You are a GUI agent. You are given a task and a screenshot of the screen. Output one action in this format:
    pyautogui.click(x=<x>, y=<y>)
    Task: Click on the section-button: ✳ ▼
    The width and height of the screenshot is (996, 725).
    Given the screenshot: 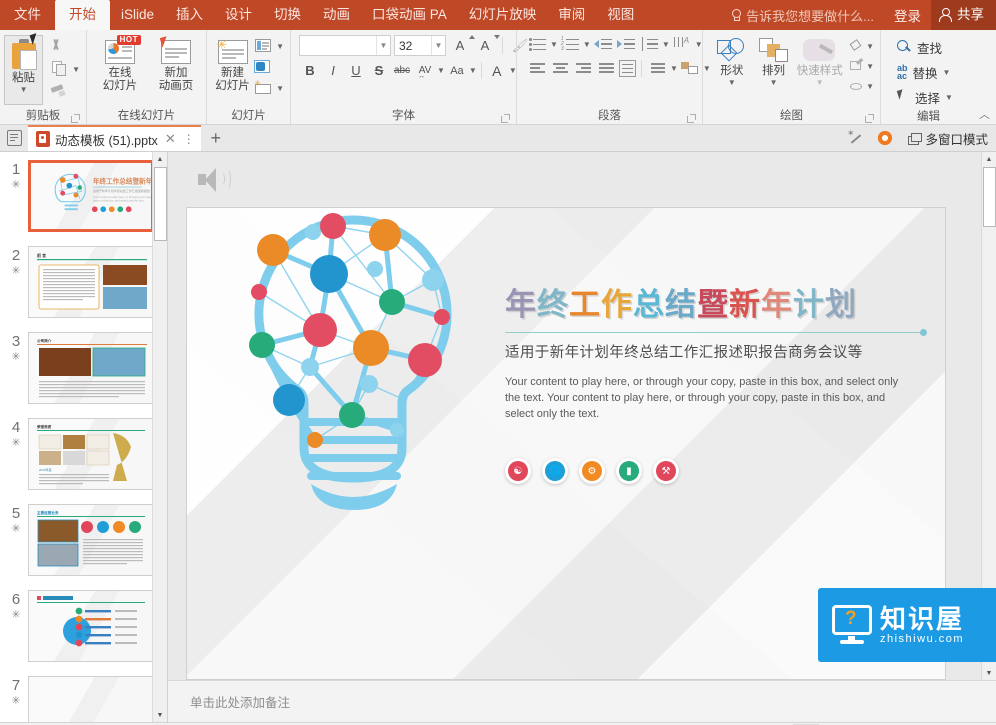 What is the action you would take?
    pyautogui.click(x=269, y=88)
    